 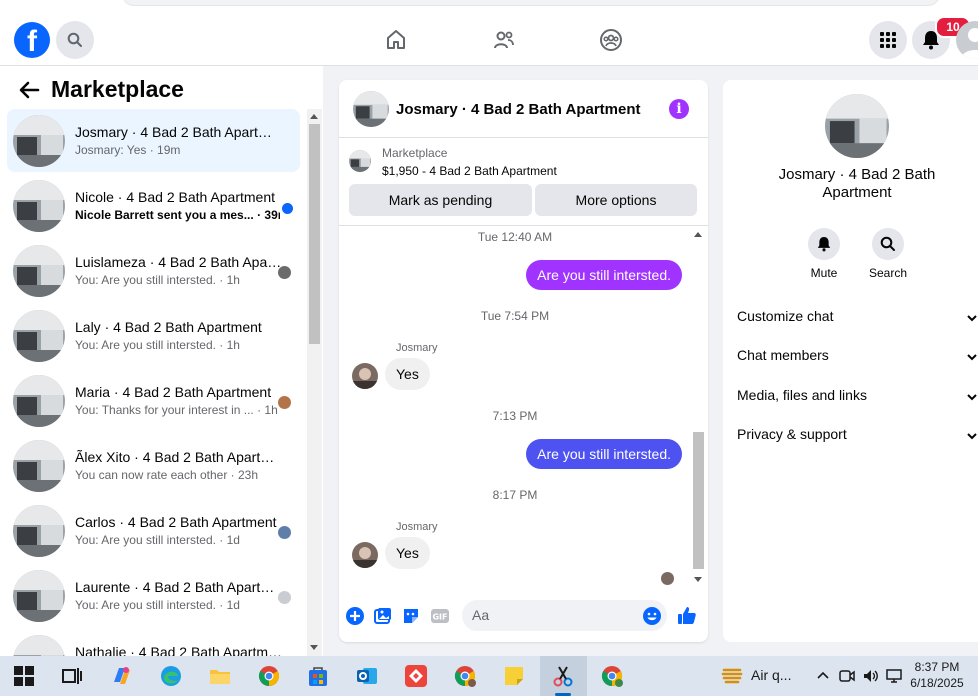 I want to click on image-icon, so click(x=383, y=616).